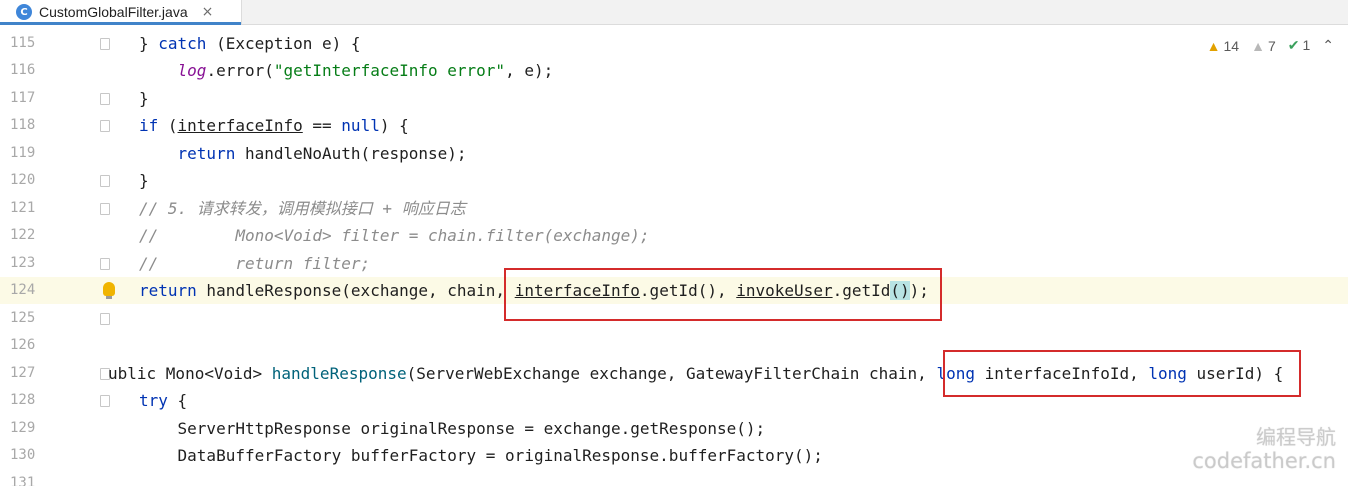 The height and width of the screenshot is (486, 1348). I want to click on highlight-box-params, so click(1122, 373).